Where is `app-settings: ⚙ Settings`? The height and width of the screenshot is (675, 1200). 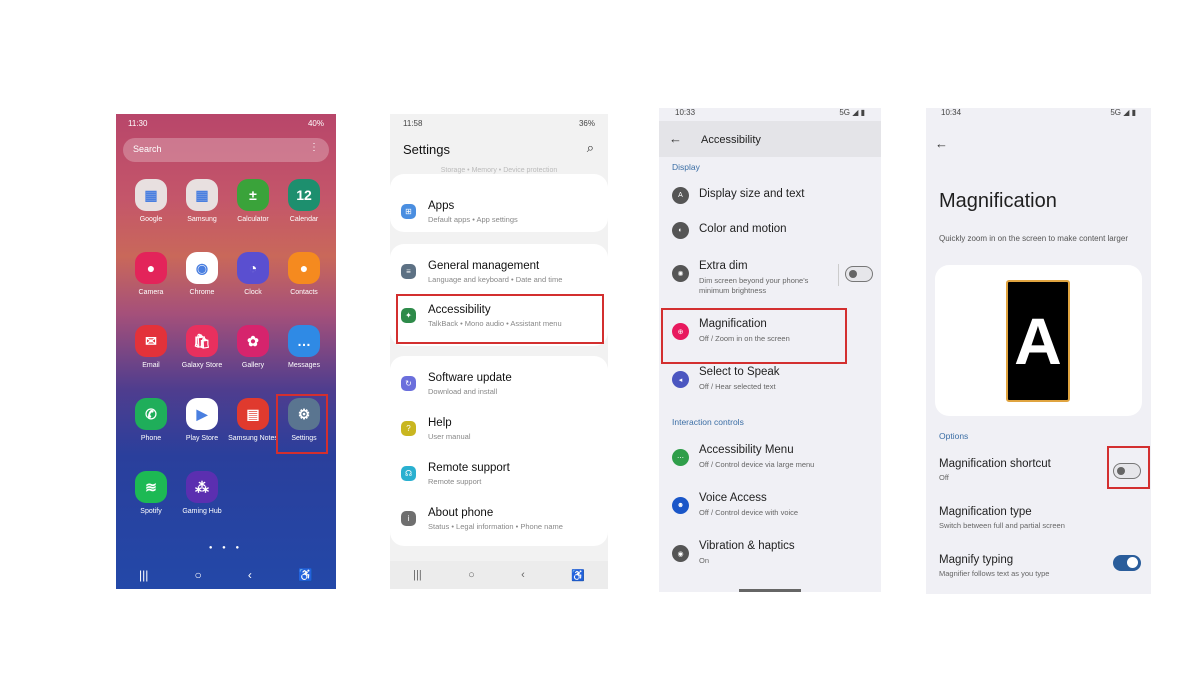 app-settings: ⚙ Settings is located at coordinates (304, 420).